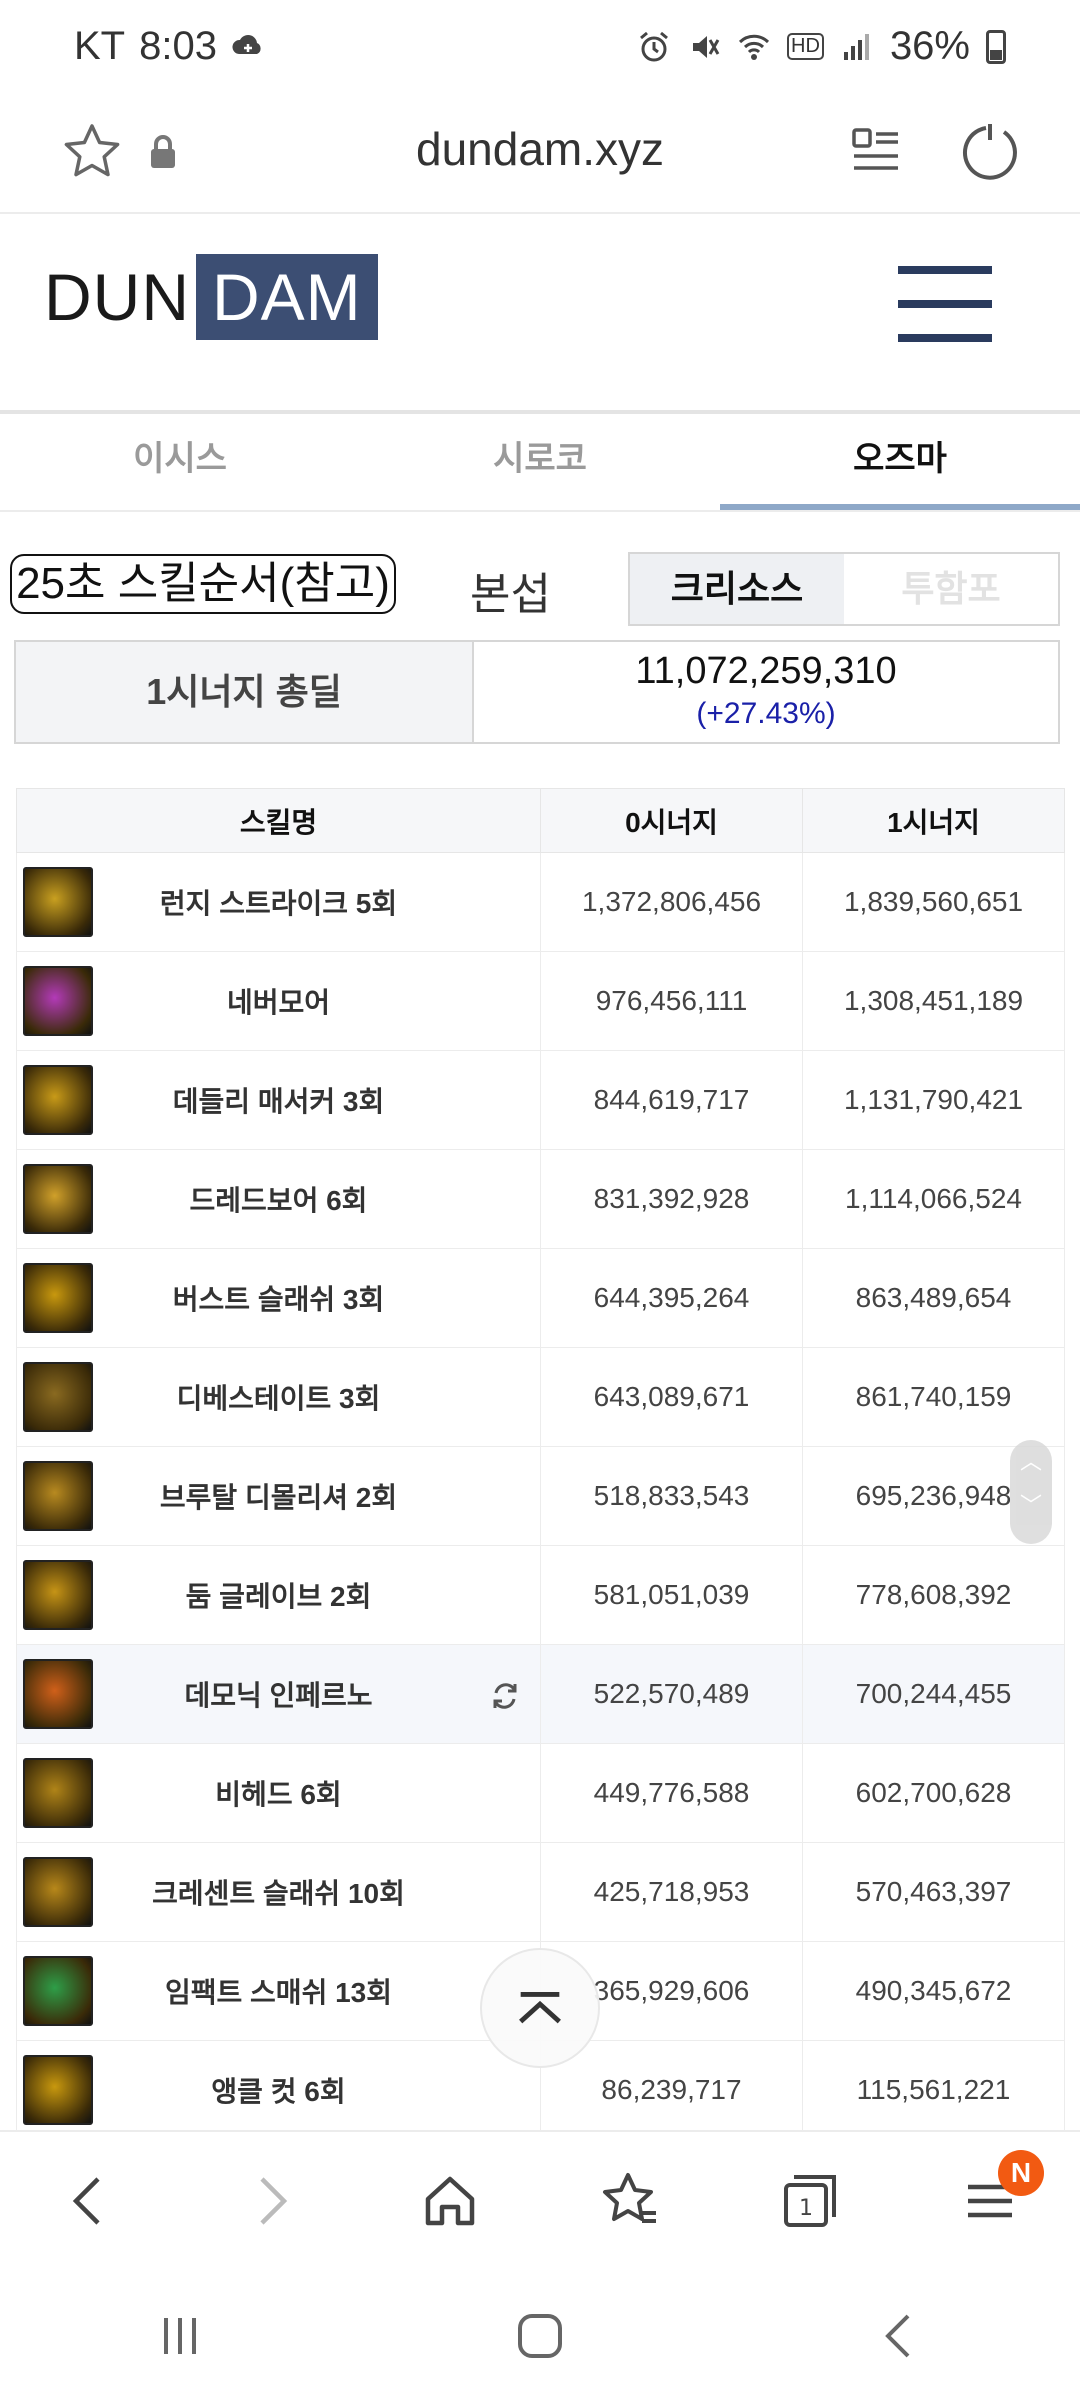 The width and height of the screenshot is (1080, 2400). What do you see at coordinates (671, 1397) in the screenshot?
I see `synergy-0-value: 643,089,671` at bounding box center [671, 1397].